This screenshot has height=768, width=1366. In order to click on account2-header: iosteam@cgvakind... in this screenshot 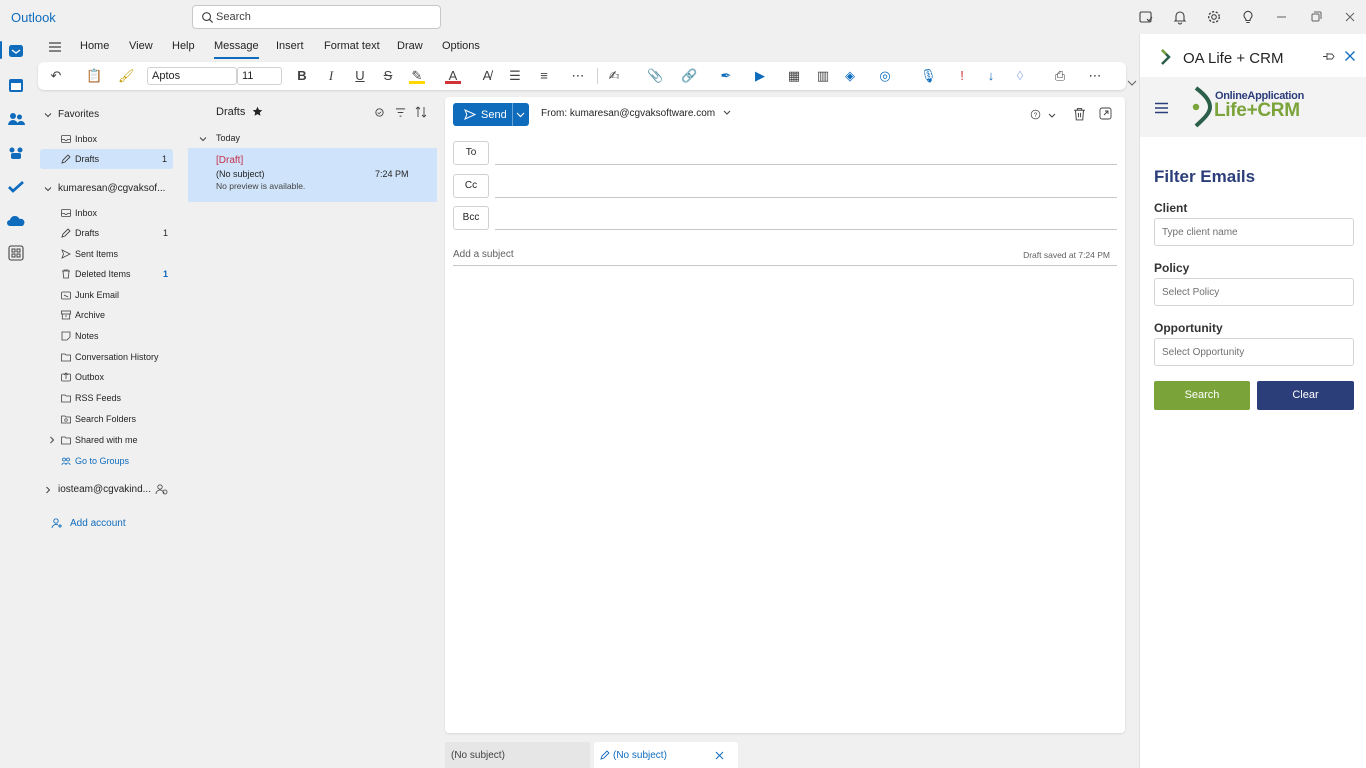, I will do `click(107, 490)`.